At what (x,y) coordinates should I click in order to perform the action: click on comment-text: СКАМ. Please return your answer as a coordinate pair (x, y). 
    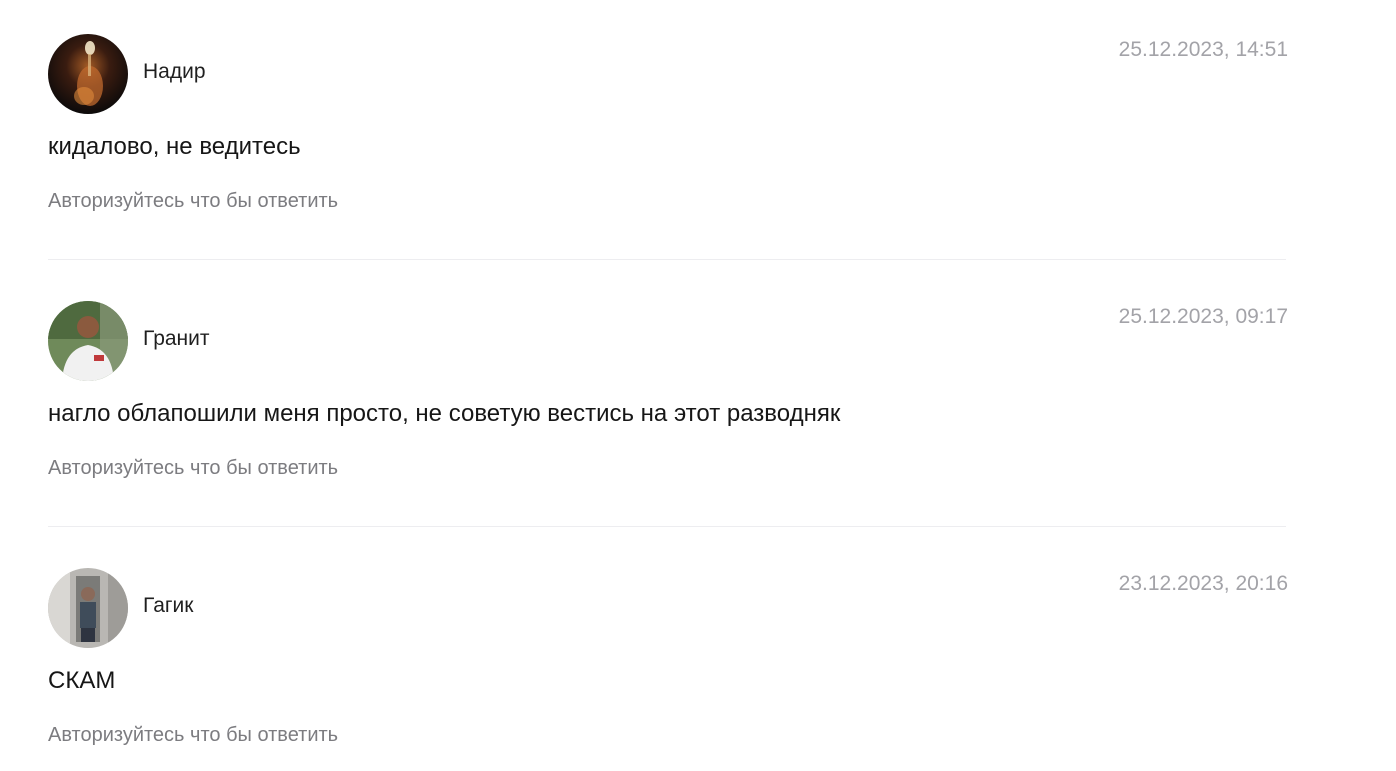
    Looking at the image, I should click on (82, 680).